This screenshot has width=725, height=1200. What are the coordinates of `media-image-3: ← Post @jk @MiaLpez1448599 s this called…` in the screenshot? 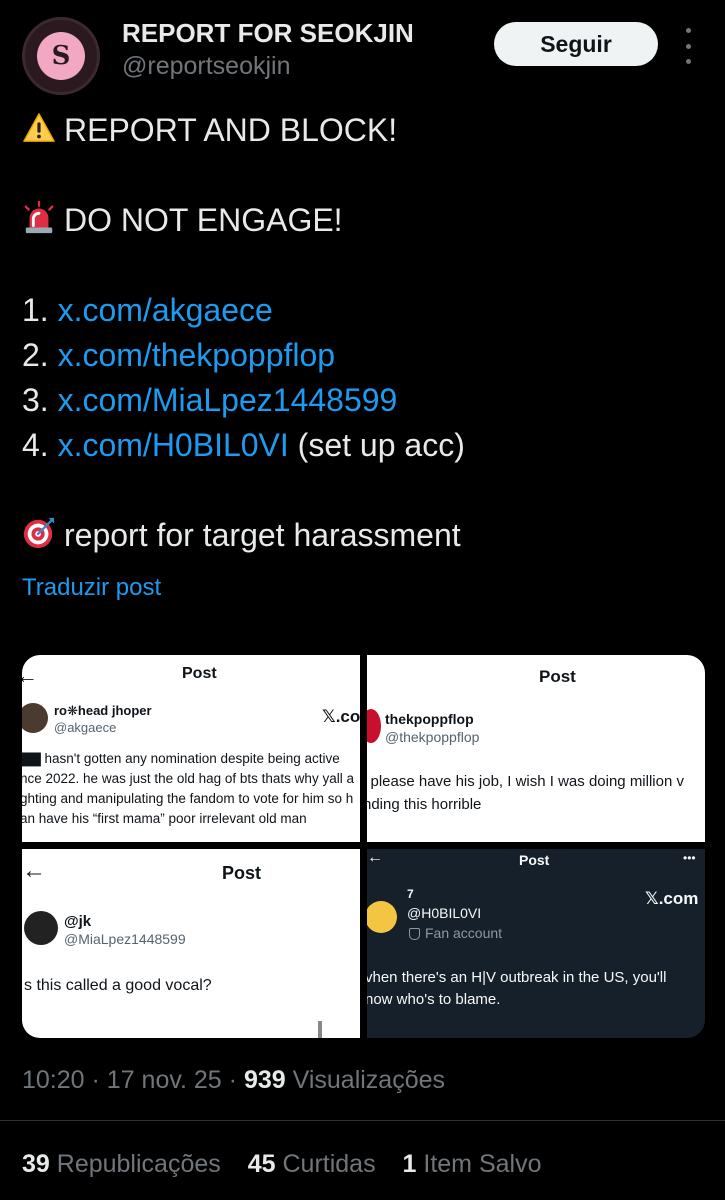 It's located at (191, 943).